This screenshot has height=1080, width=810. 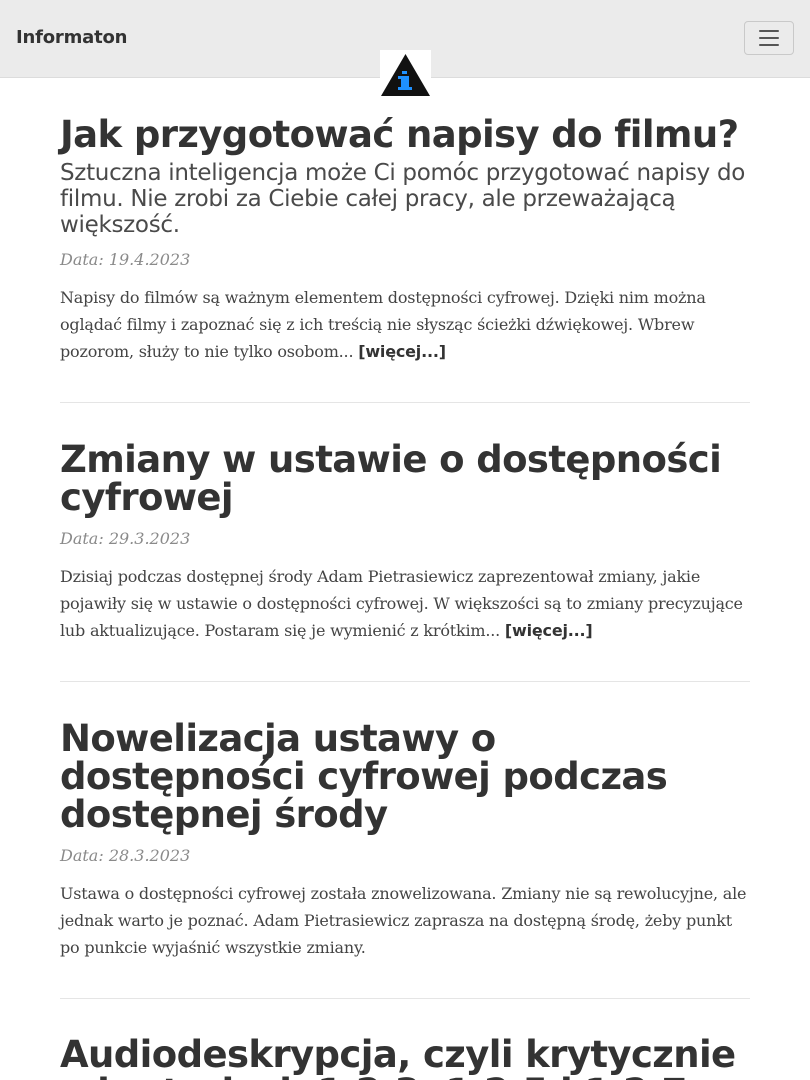 I want to click on hamburger-menu-icon, so click(x=769, y=31).